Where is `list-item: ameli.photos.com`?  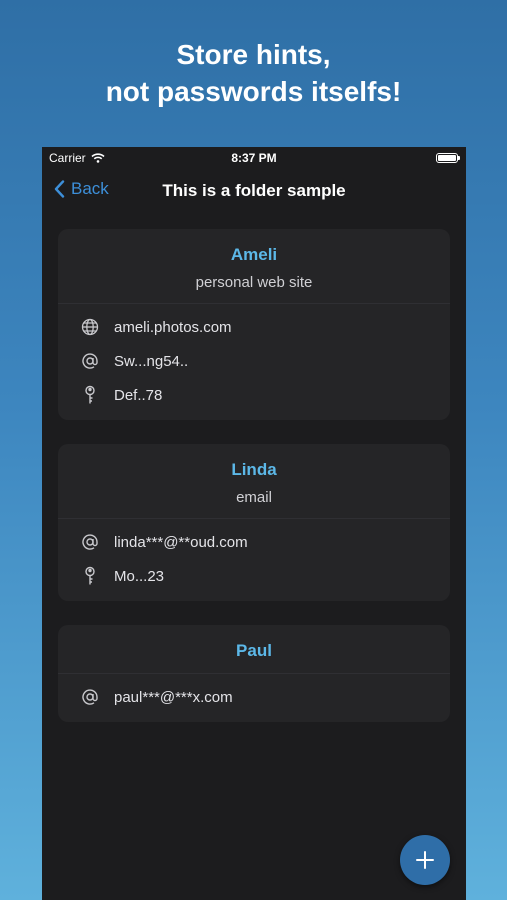
list-item: ameli.photos.com is located at coordinates (254, 327).